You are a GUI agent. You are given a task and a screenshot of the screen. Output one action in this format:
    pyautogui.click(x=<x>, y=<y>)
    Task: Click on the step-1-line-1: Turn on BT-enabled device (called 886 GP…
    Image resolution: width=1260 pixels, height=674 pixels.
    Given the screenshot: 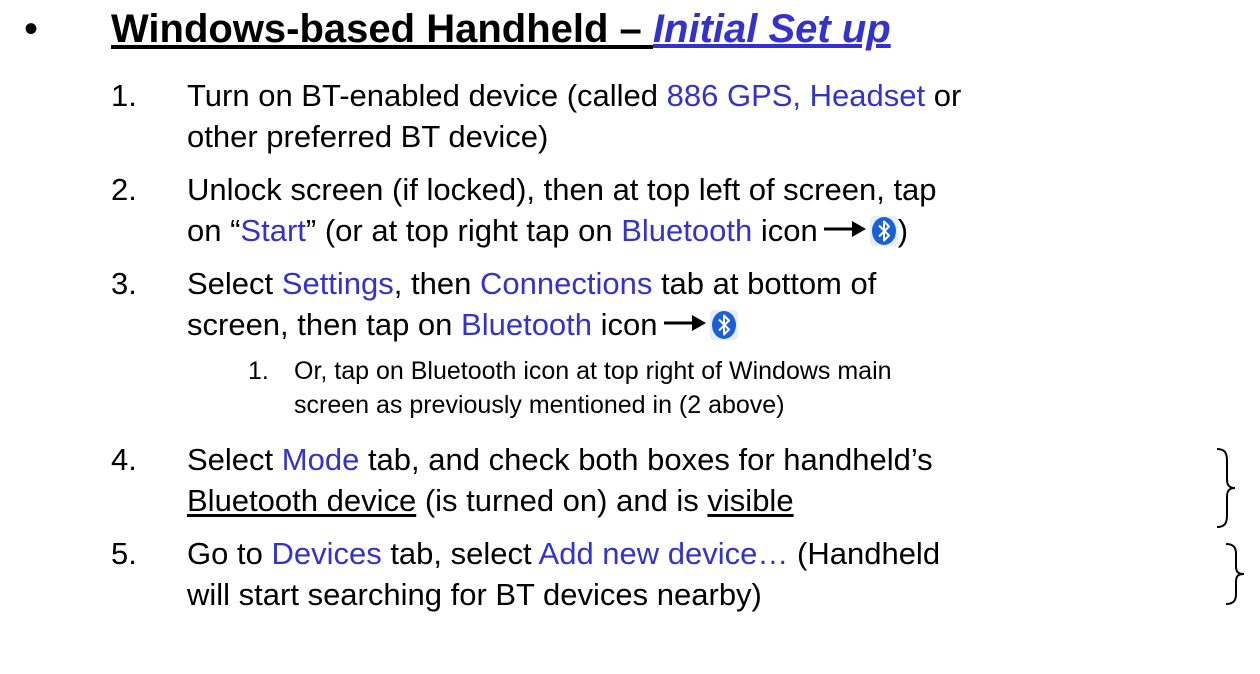 What is the action you would take?
    pyautogui.click(x=574, y=95)
    